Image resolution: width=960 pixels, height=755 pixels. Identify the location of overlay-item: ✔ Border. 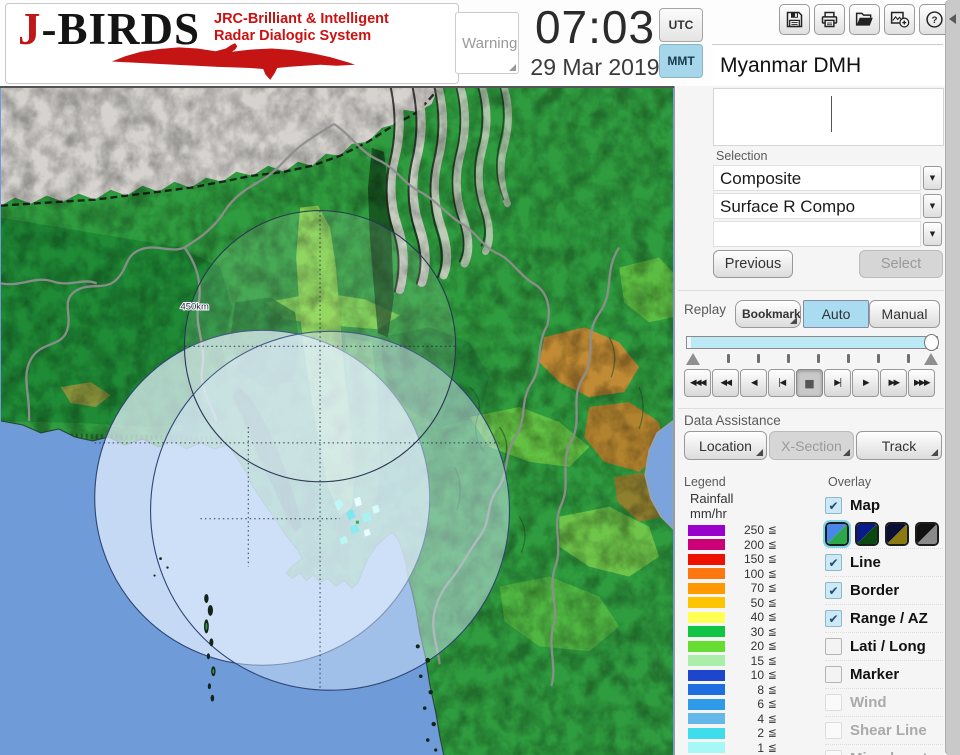
(884, 590).